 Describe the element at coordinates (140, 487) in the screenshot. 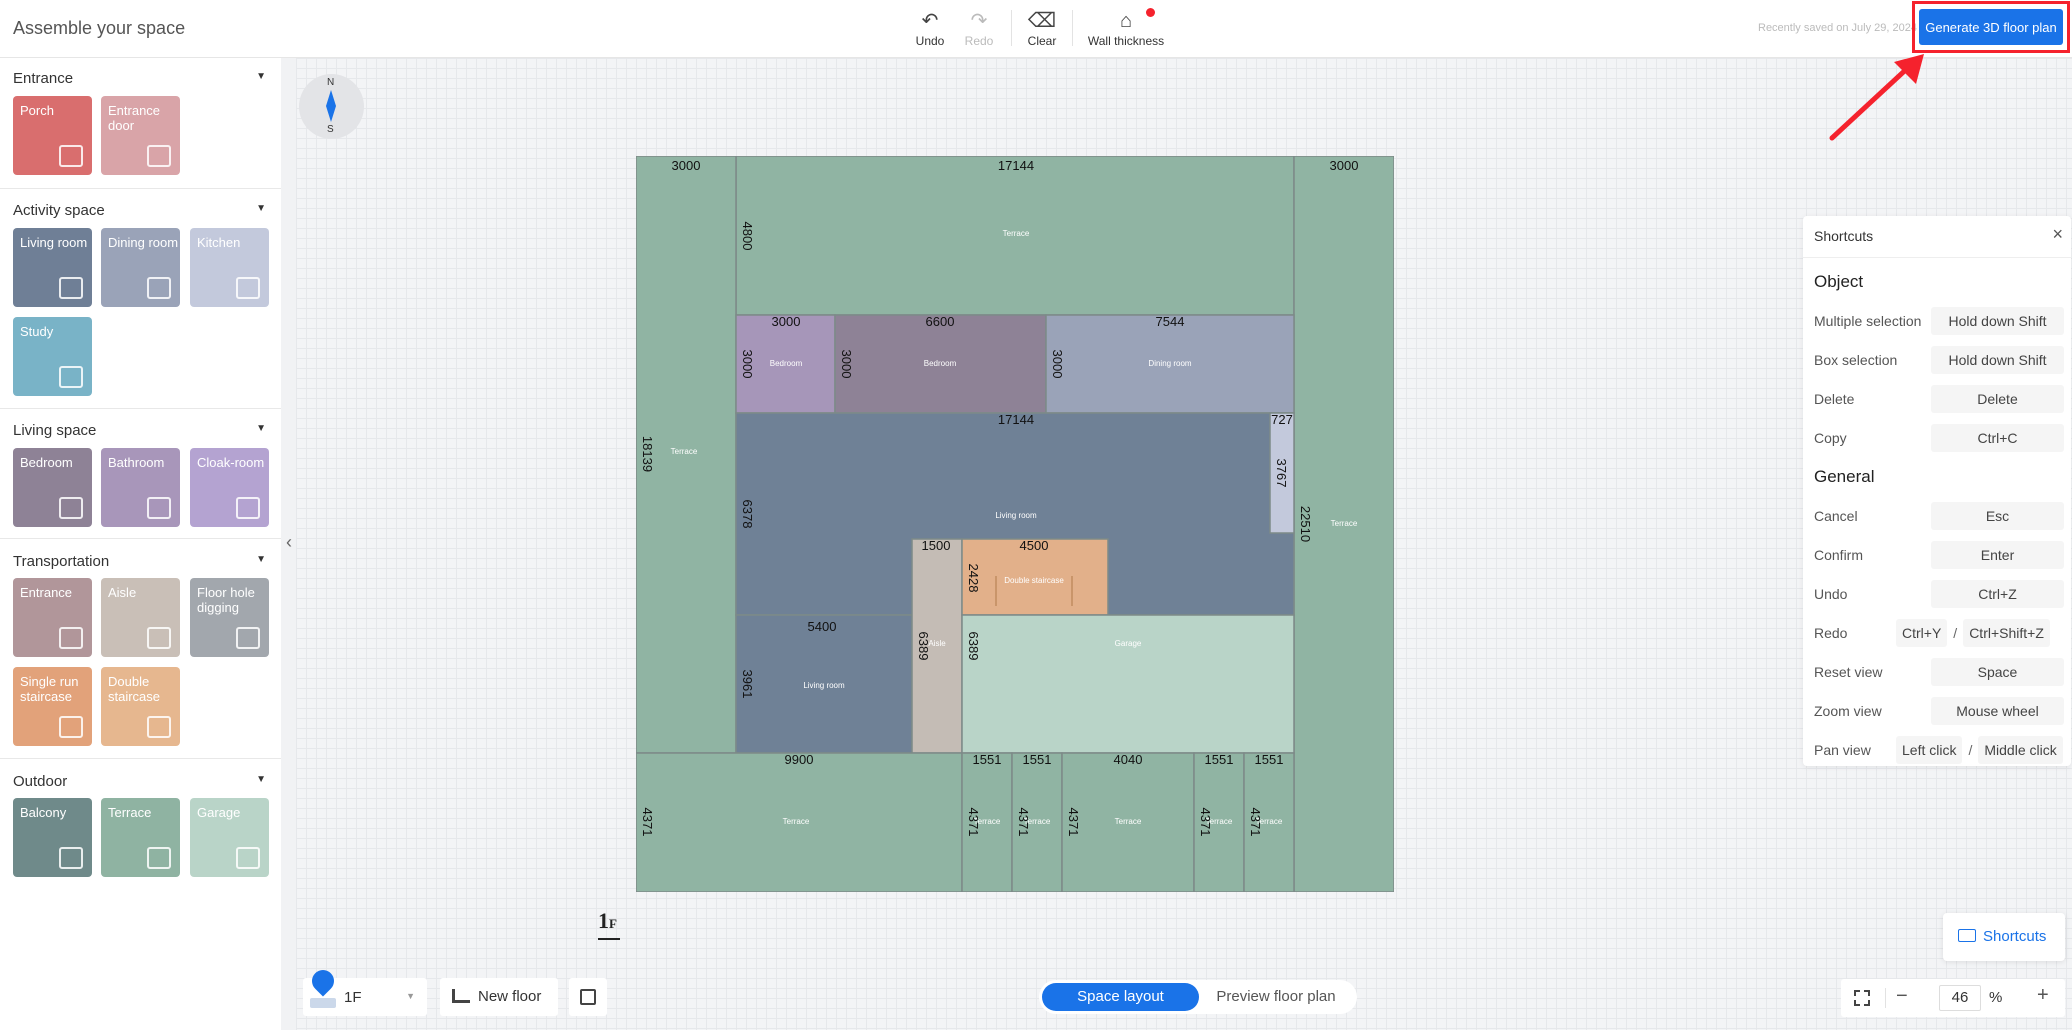

I see `tile-bathroom: Bathroom` at that location.